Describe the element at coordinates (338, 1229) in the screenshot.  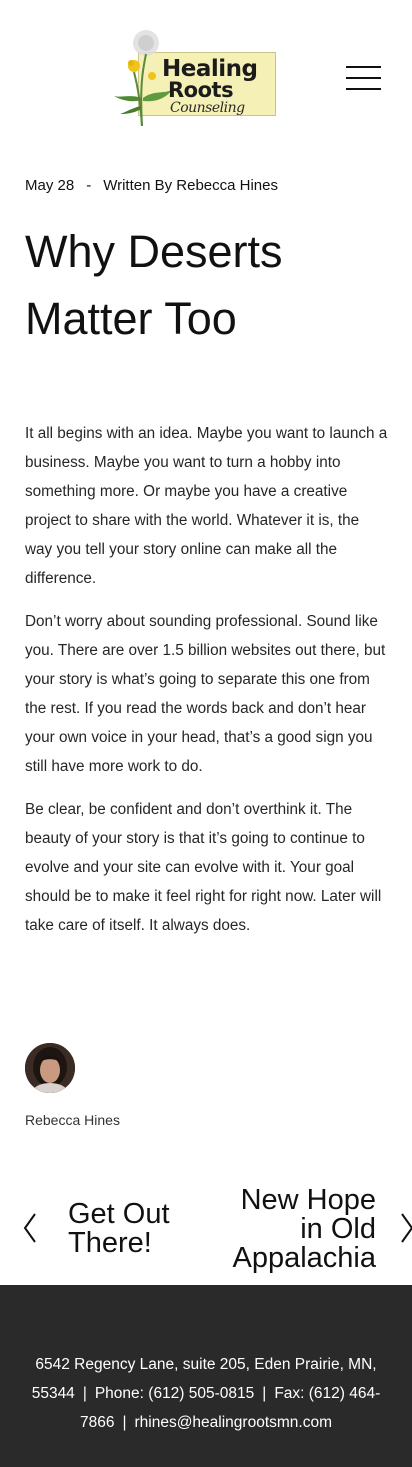
I see `next-post-title-line: in Old` at that location.